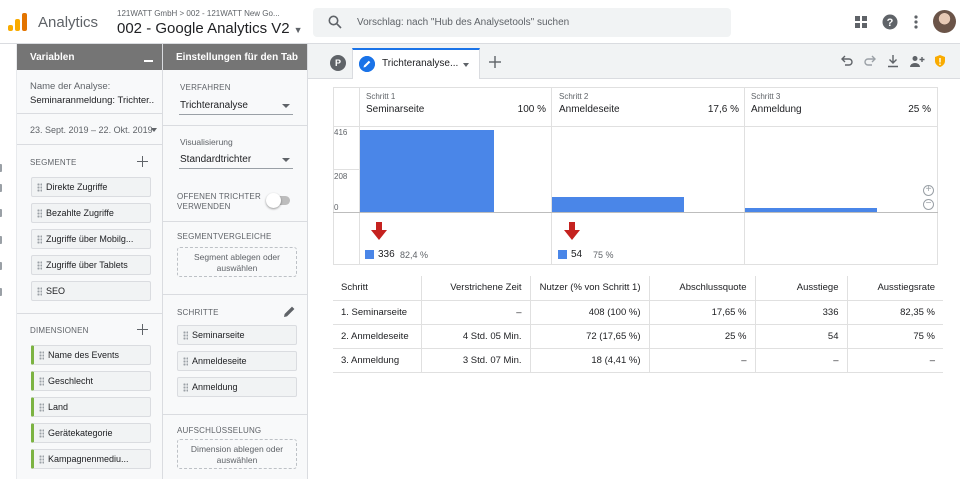 The image size is (960, 479). Describe the element at coordinates (89, 57) in the screenshot. I see `variables-header: Variablen` at that location.